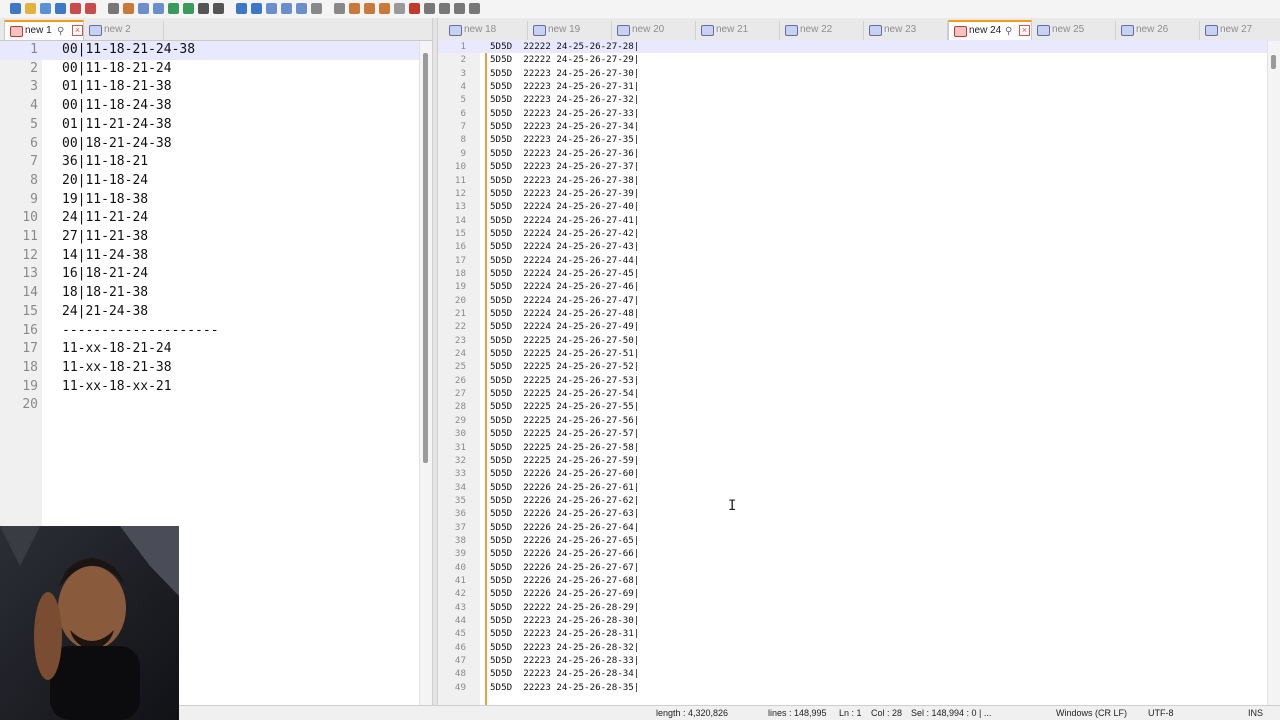 The width and height of the screenshot is (1280, 720). I want to click on editor-line: 16 5D5D 22224 24-25-26-27-43|, so click(859, 246).